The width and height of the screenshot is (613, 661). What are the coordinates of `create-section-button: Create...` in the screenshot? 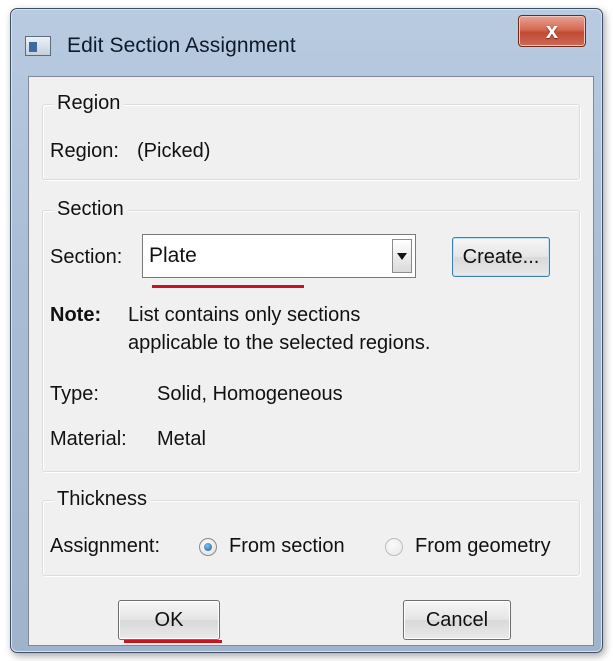 It's located at (501, 257).